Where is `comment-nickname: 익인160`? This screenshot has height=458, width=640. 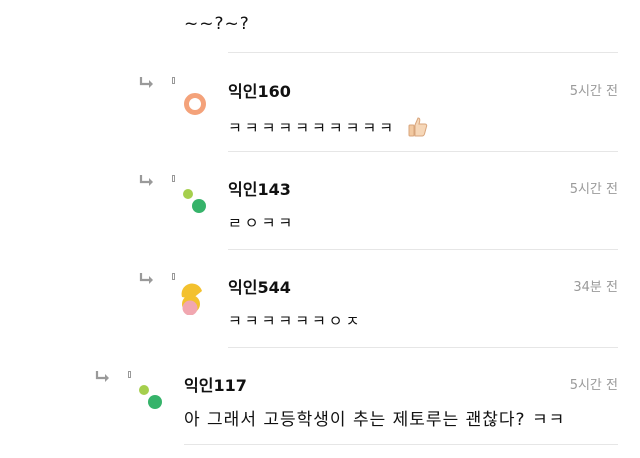
comment-nickname: 익인160 is located at coordinates (259, 90).